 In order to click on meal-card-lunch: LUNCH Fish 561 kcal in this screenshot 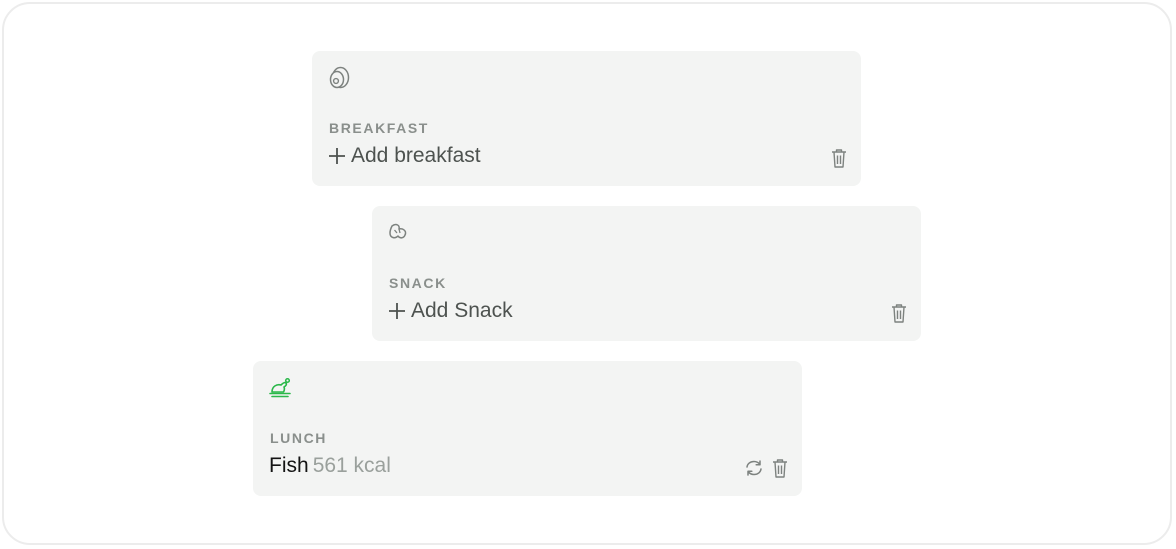, I will do `click(527, 428)`.